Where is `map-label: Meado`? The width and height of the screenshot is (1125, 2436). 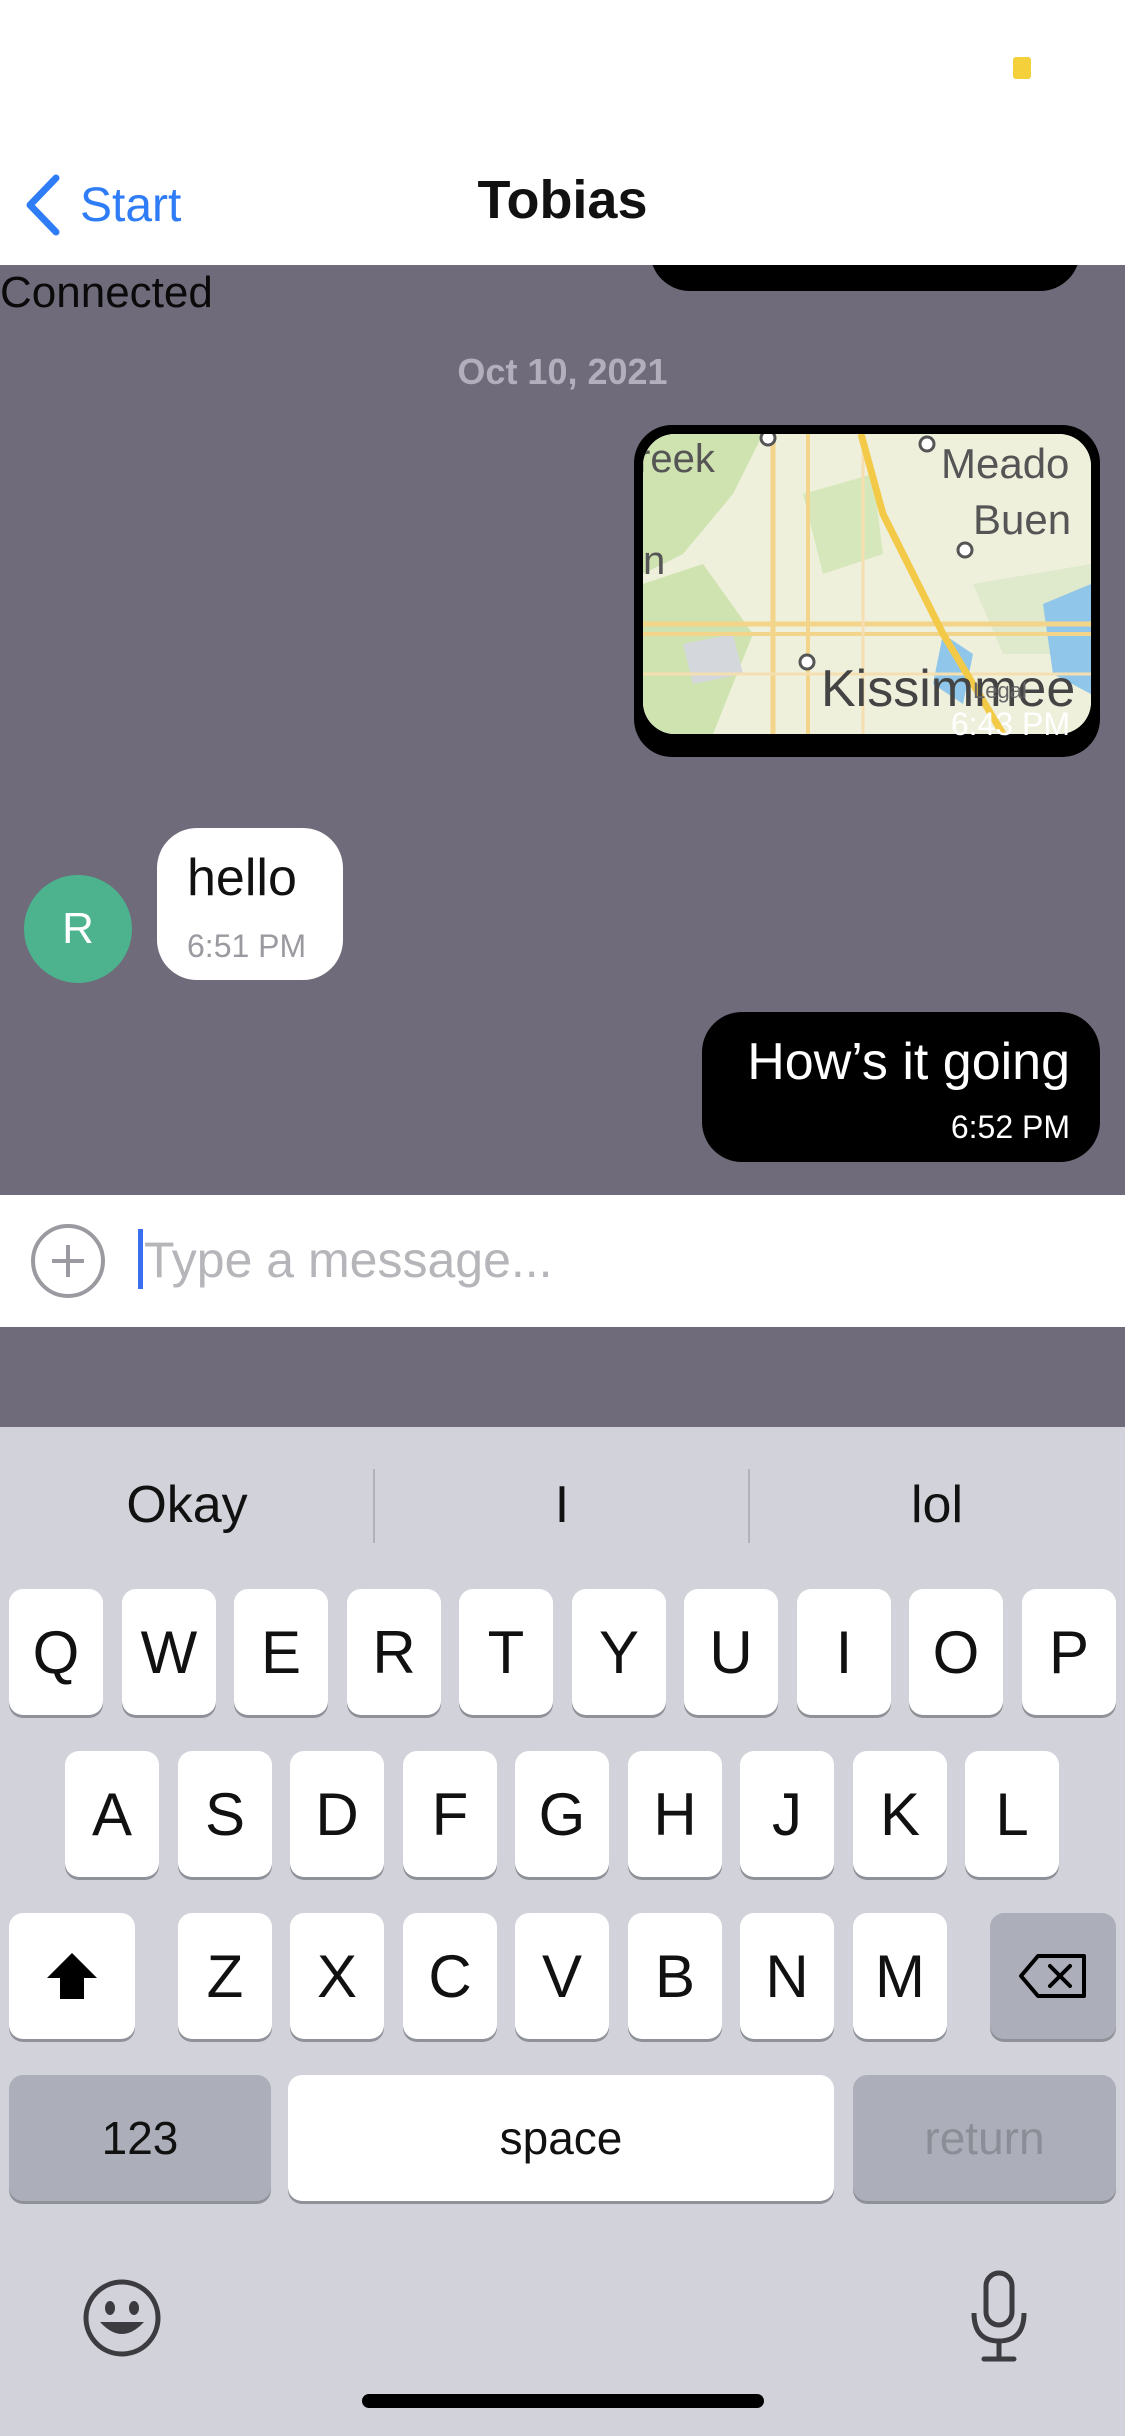
map-label: Meado is located at coordinates (1005, 463).